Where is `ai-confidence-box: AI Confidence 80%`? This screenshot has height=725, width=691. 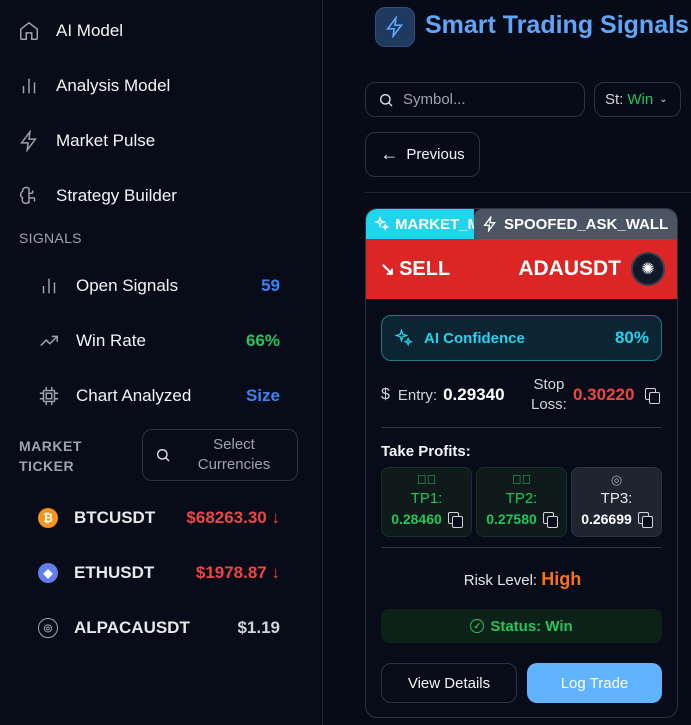 ai-confidence-box: AI Confidence 80% is located at coordinates (521, 338).